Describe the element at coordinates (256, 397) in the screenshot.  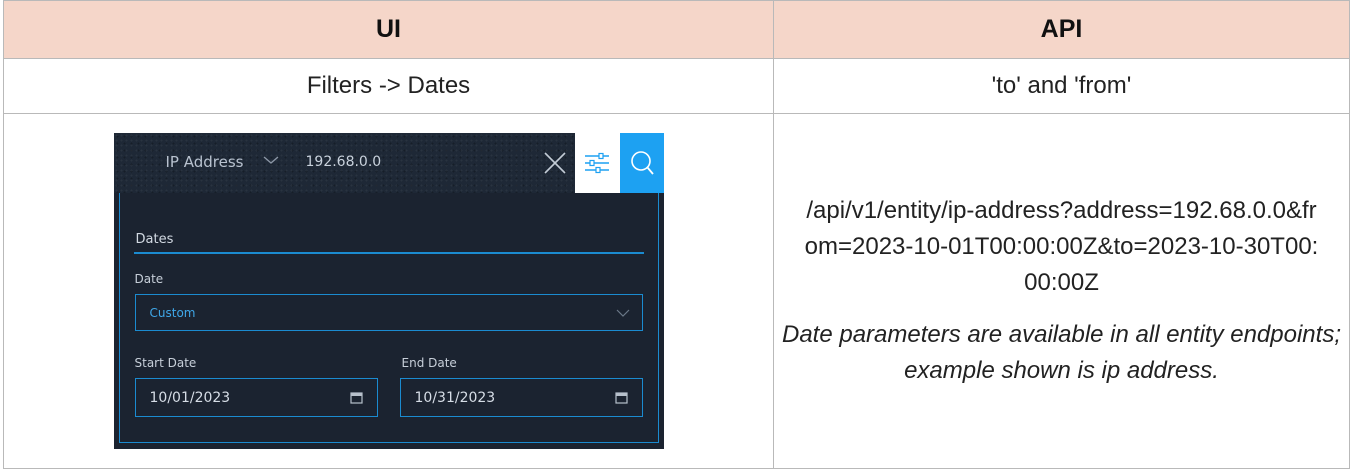
I see `start-date-input: 10/01/2023` at that location.